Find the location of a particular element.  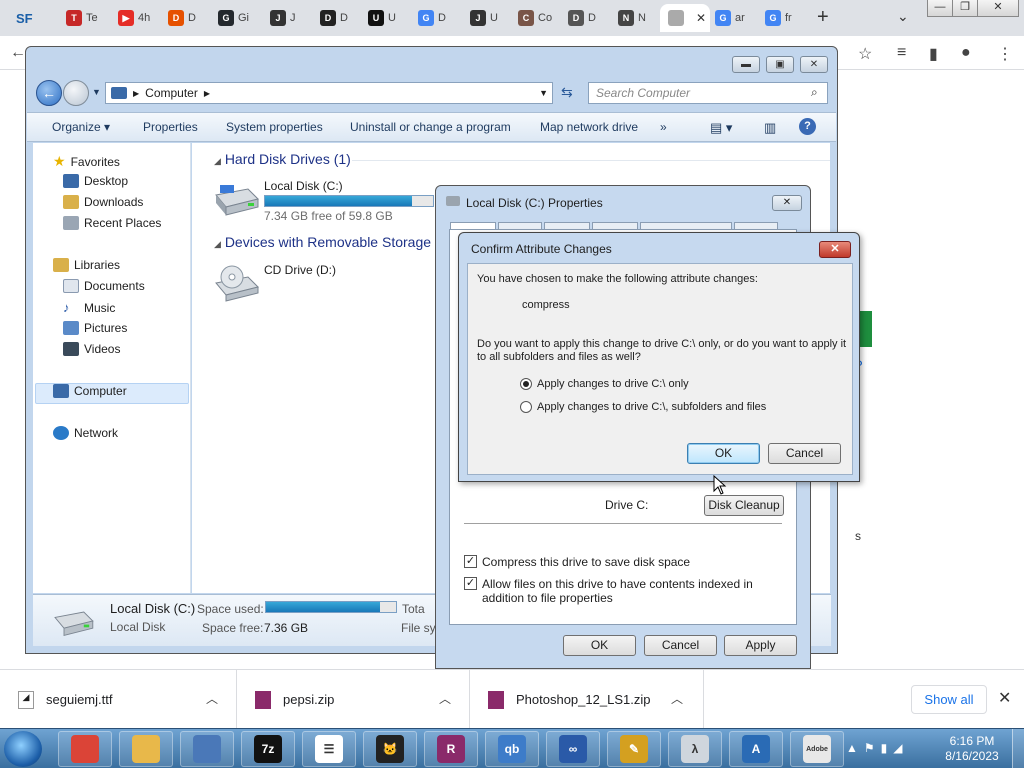

compress-drive-checkbox: ✓ Compress this drive to save disk space is located at coordinates (577, 562).